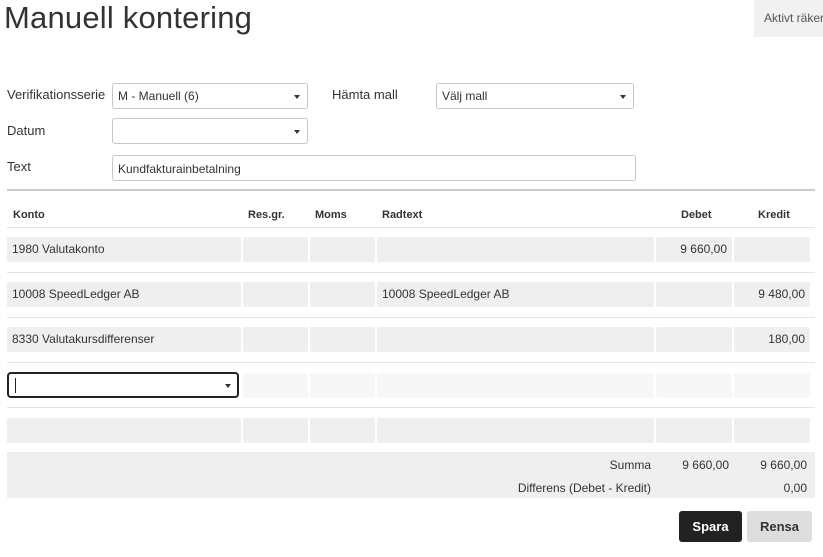 Image resolution: width=823 pixels, height=557 pixels. Describe the element at coordinates (783, 465) in the screenshot. I see `sum-kredit: 9 660,00` at that location.